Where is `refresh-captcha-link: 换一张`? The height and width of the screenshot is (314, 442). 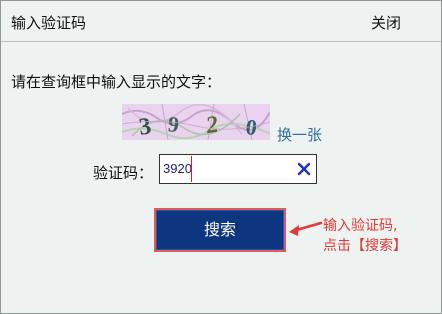
refresh-captcha-link: 换一张 is located at coordinates (299, 134).